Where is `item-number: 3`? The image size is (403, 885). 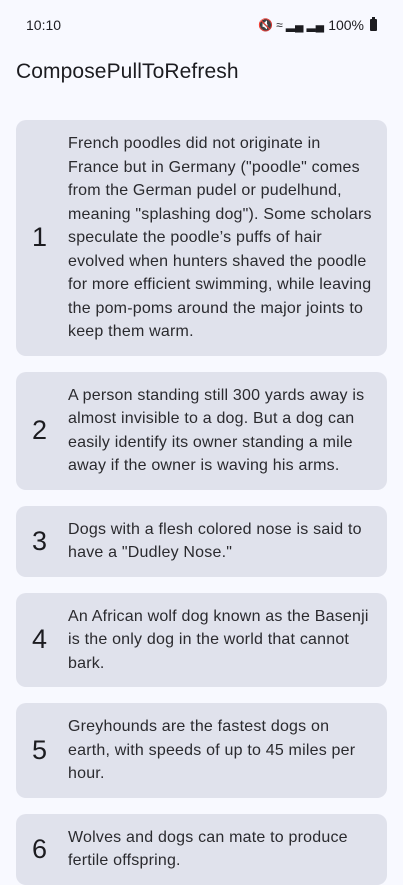 item-number: 3 is located at coordinates (40, 540).